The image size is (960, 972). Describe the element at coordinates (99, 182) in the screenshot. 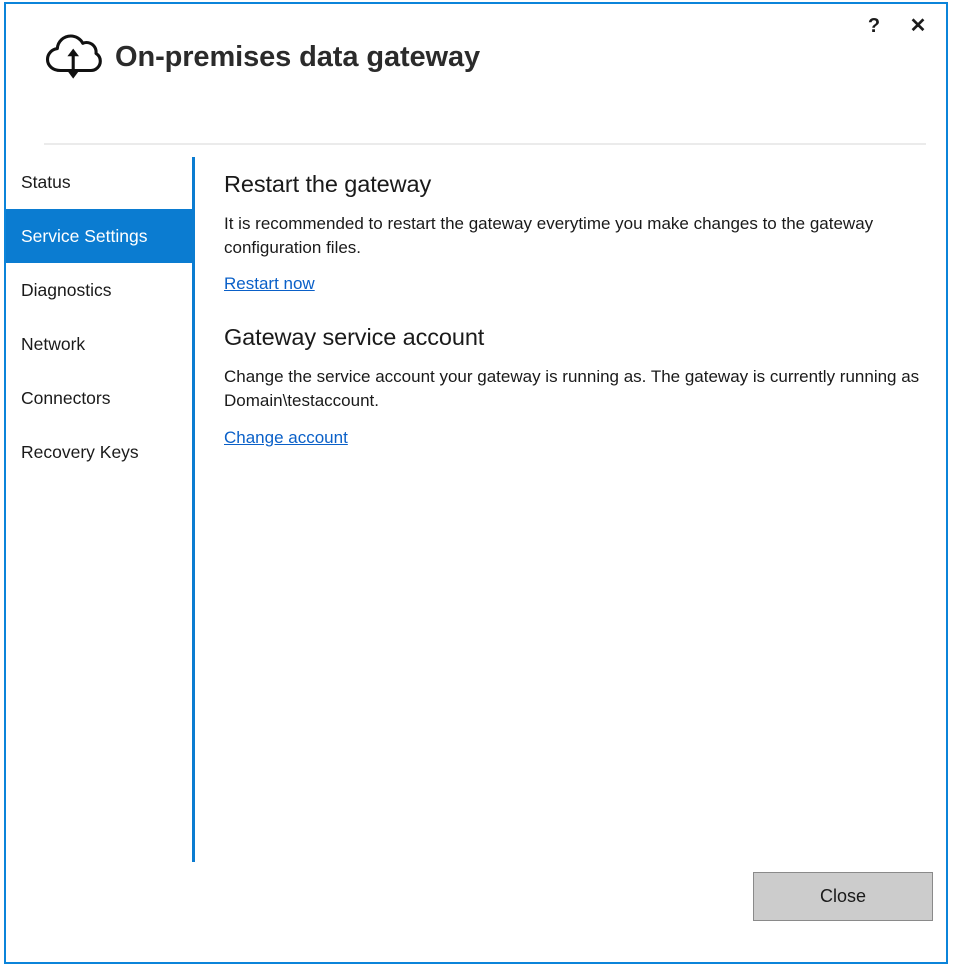

I see `sidebar-item-status: Status` at that location.